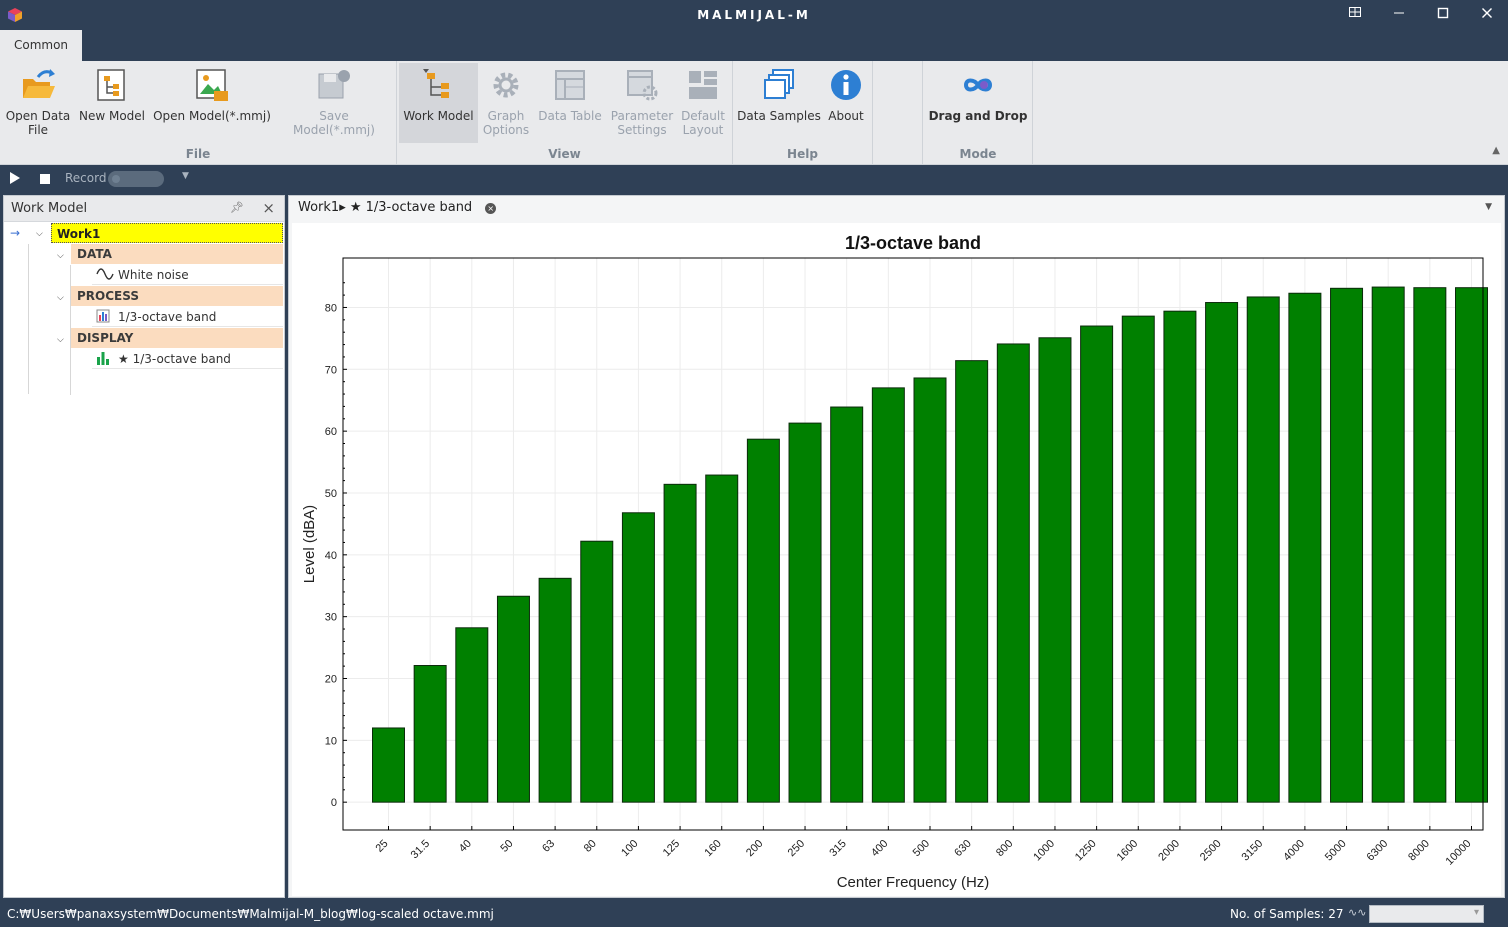 Image resolution: width=1508 pixels, height=927 pixels. I want to click on about-button: About, so click(846, 103).